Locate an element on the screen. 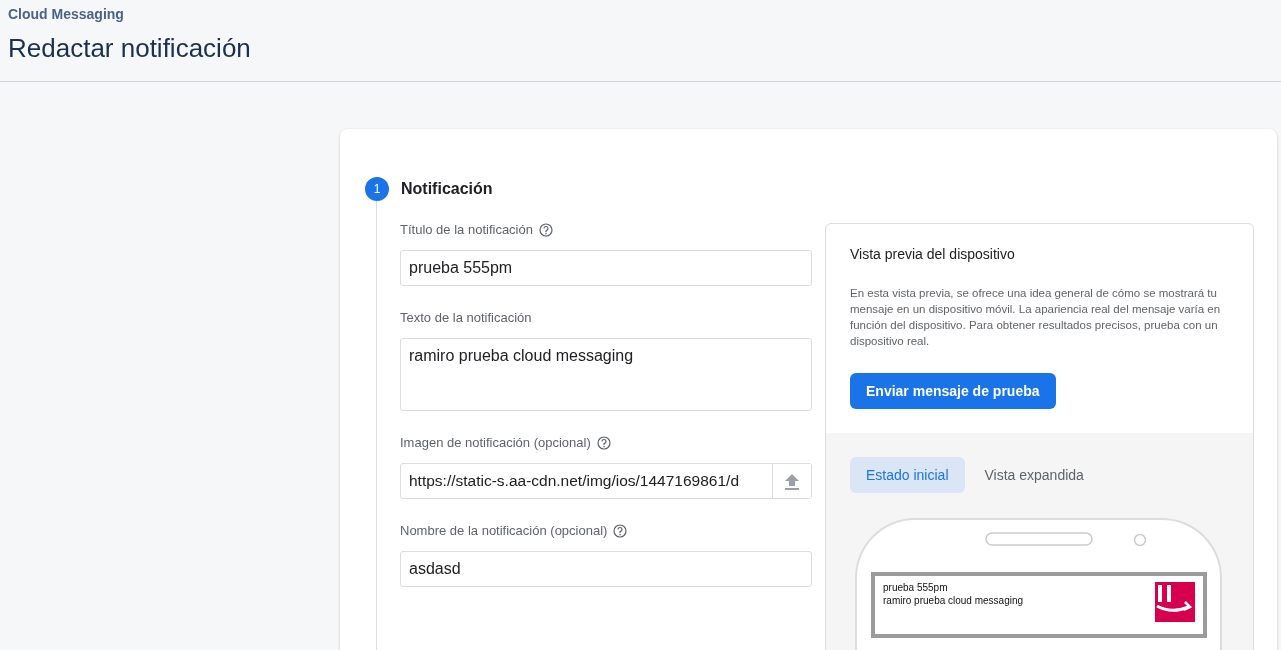  field-label: Título de la notificación is located at coordinates (466, 230).